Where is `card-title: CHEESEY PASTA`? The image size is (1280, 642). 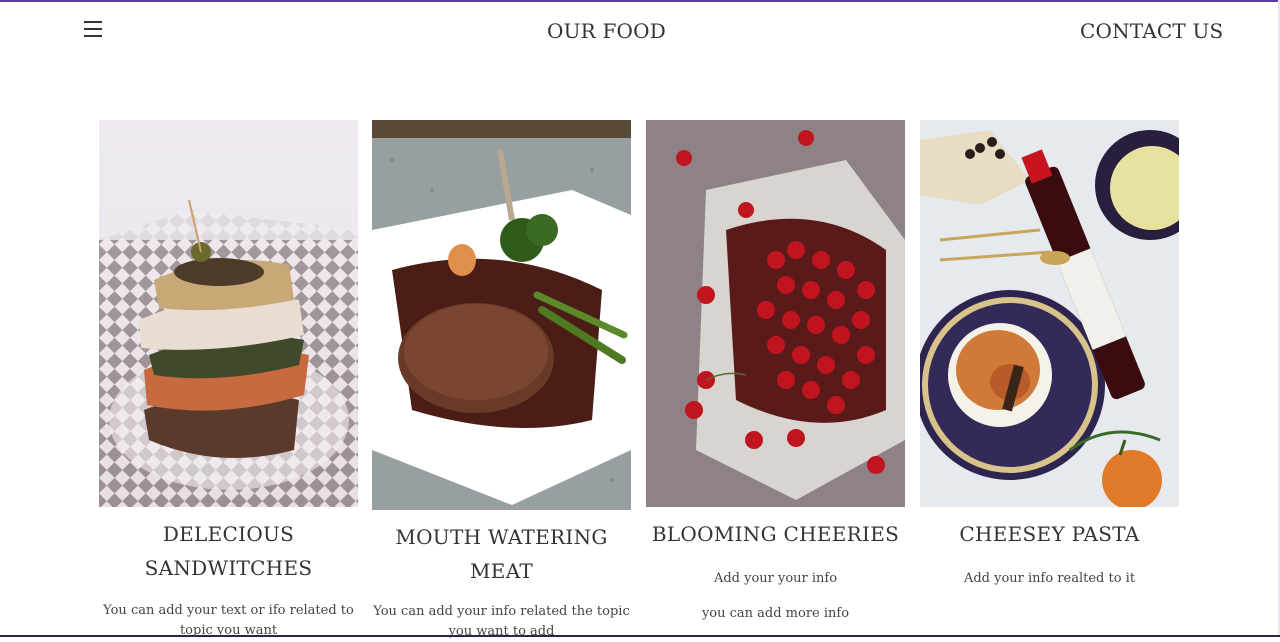 card-title: CHEESEY PASTA is located at coordinates (1049, 534).